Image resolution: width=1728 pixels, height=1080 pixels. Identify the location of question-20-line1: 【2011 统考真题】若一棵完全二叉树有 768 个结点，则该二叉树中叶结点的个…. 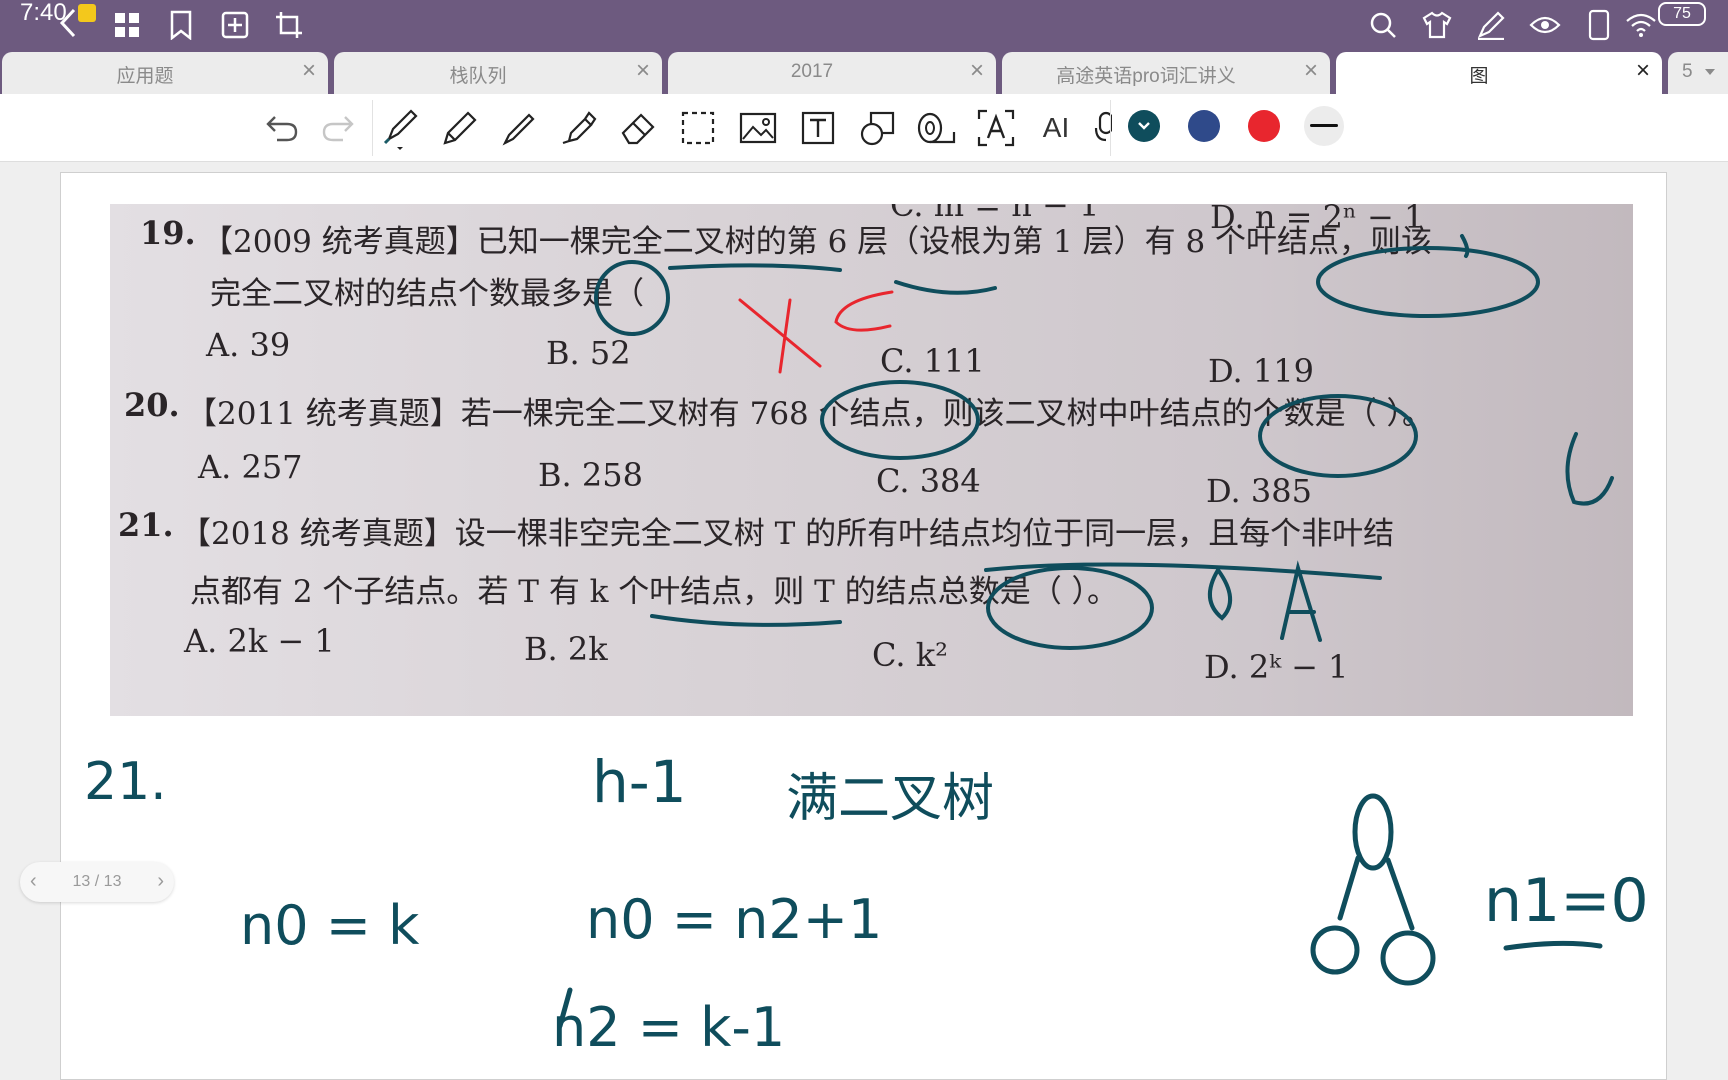
(809, 414).